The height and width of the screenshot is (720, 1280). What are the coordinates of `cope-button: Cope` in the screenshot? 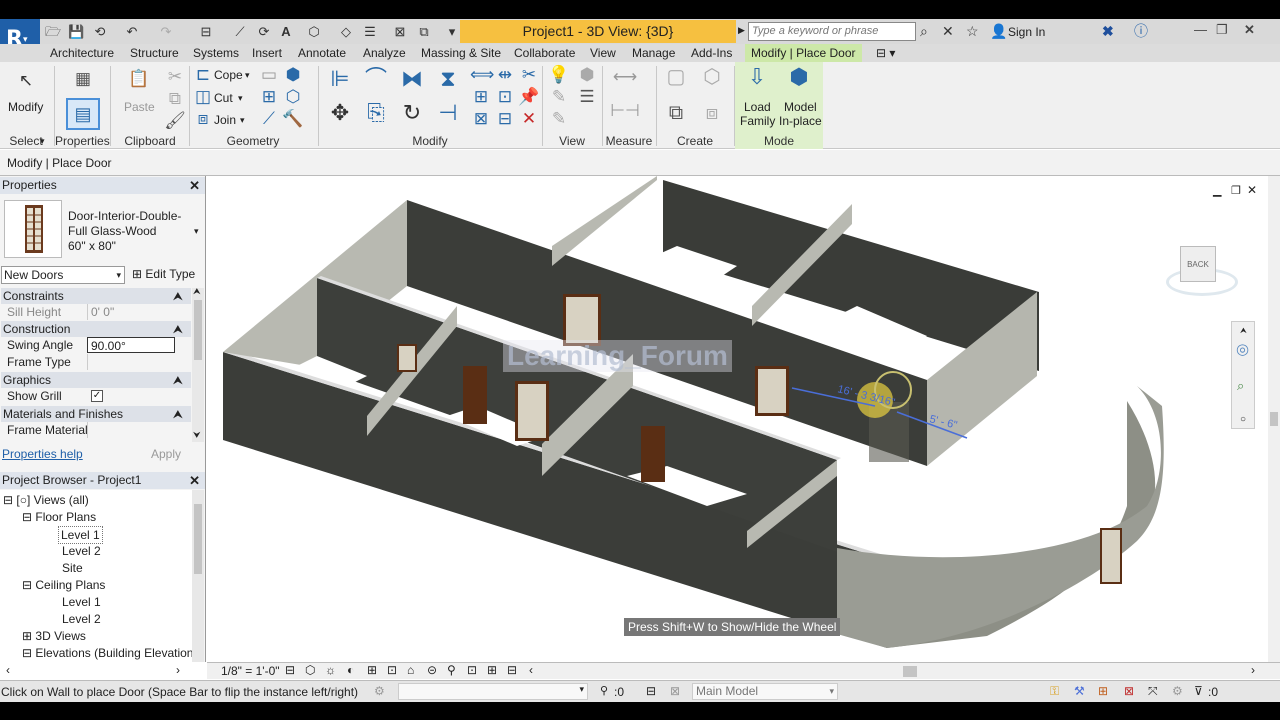 It's located at (228, 75).